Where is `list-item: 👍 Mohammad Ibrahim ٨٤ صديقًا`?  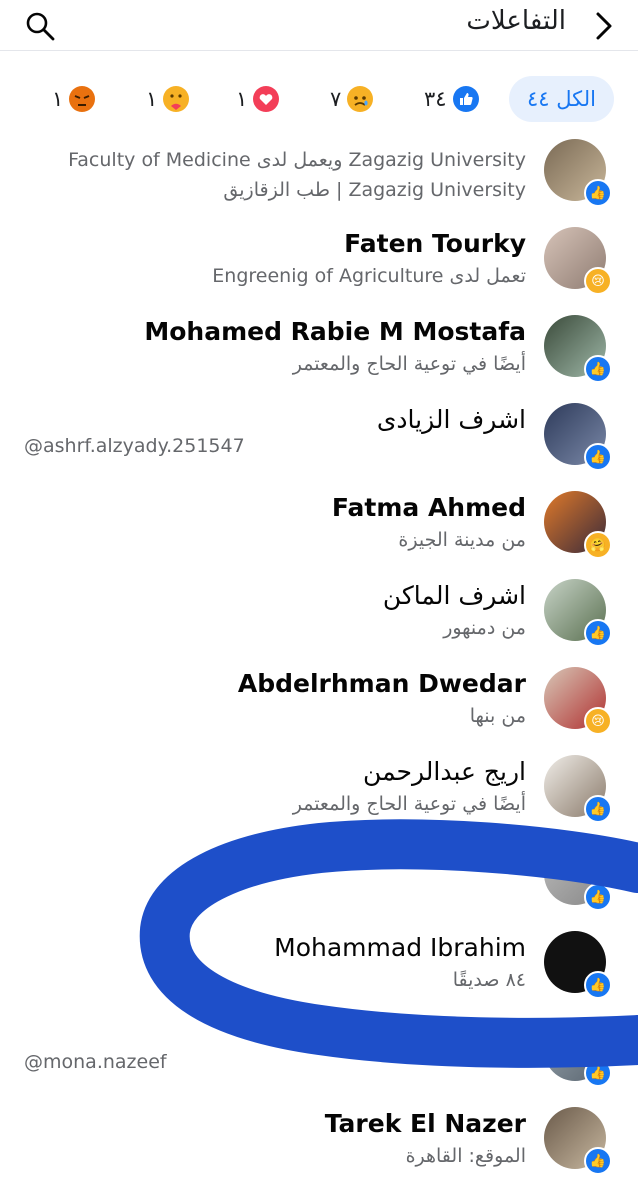
list-item: 👍 Mohammad Ibrahim ٨٤ صديقًا is located at coordinates (319, 969).